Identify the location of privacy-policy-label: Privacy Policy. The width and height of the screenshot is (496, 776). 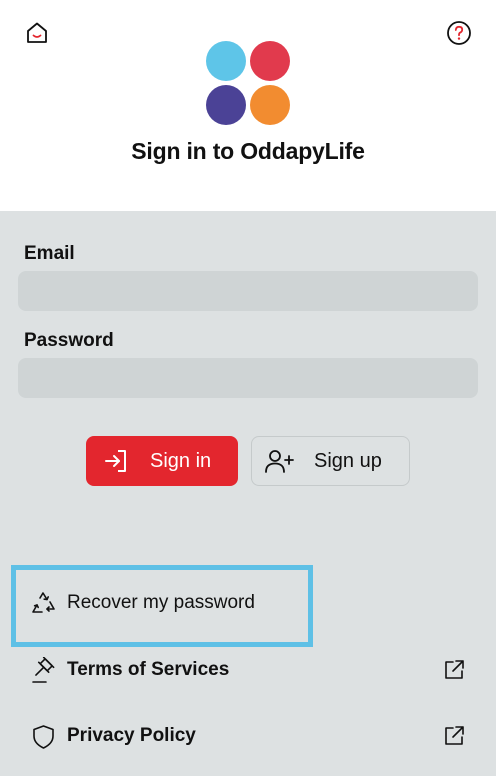
(131, 735).